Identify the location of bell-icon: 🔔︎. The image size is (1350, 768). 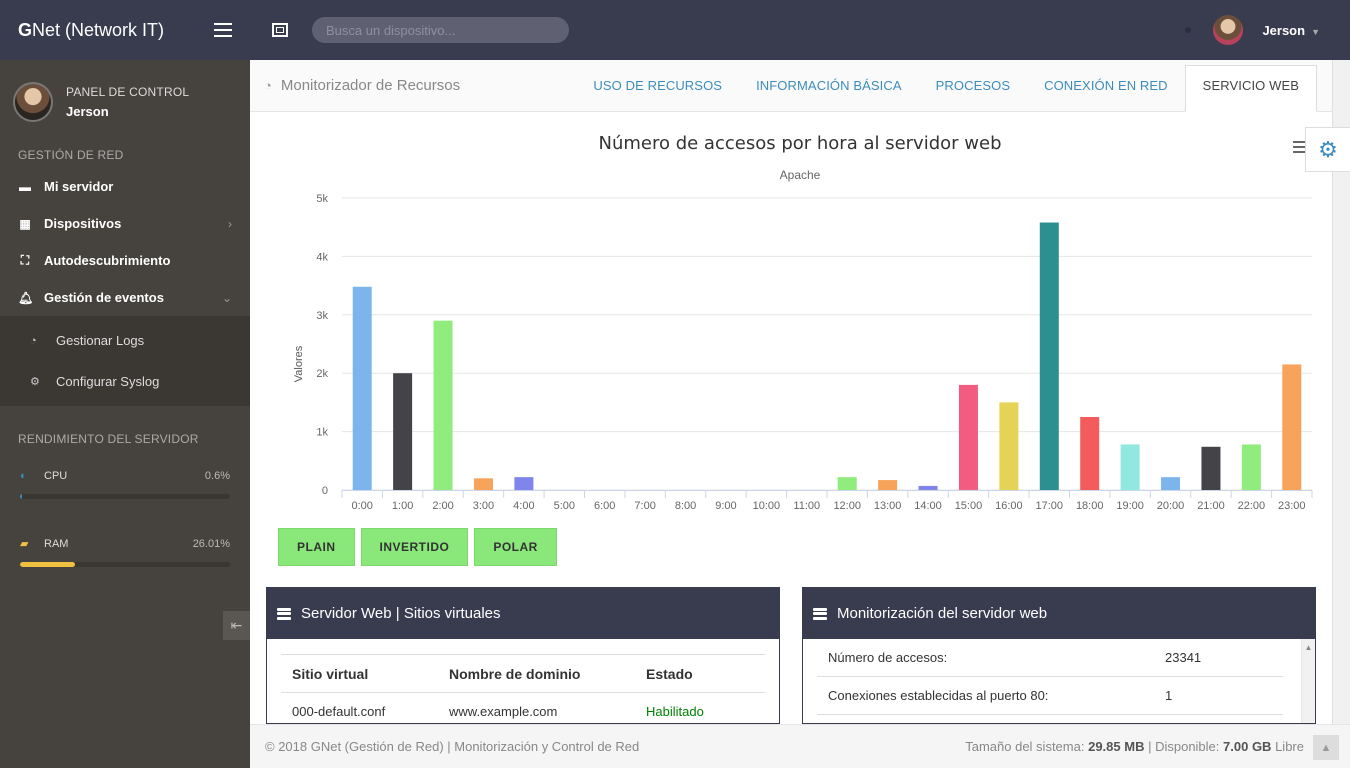
(26, 297).